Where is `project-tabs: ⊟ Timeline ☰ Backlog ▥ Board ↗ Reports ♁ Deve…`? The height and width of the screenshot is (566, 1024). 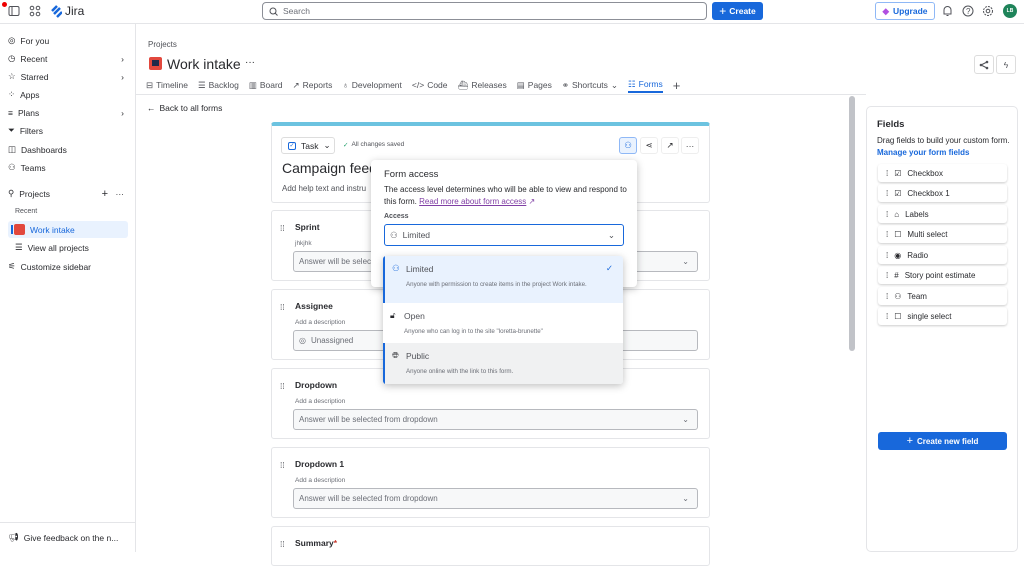
project-tabs: ⊟ Timeline ☰ Backlog ▥ Board ↗ Reports ♁ Deve… is located at coordinates (418, 85).